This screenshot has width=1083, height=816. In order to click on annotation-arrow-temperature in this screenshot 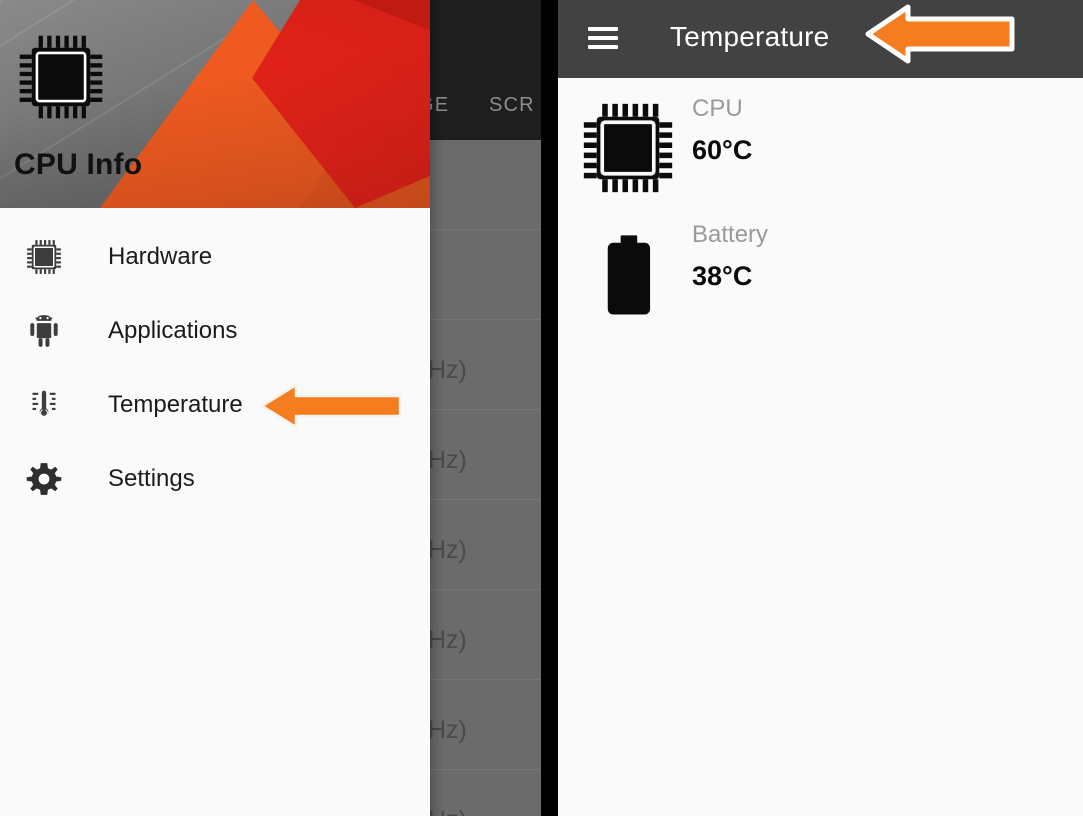, I will do `click(331, 406)`.